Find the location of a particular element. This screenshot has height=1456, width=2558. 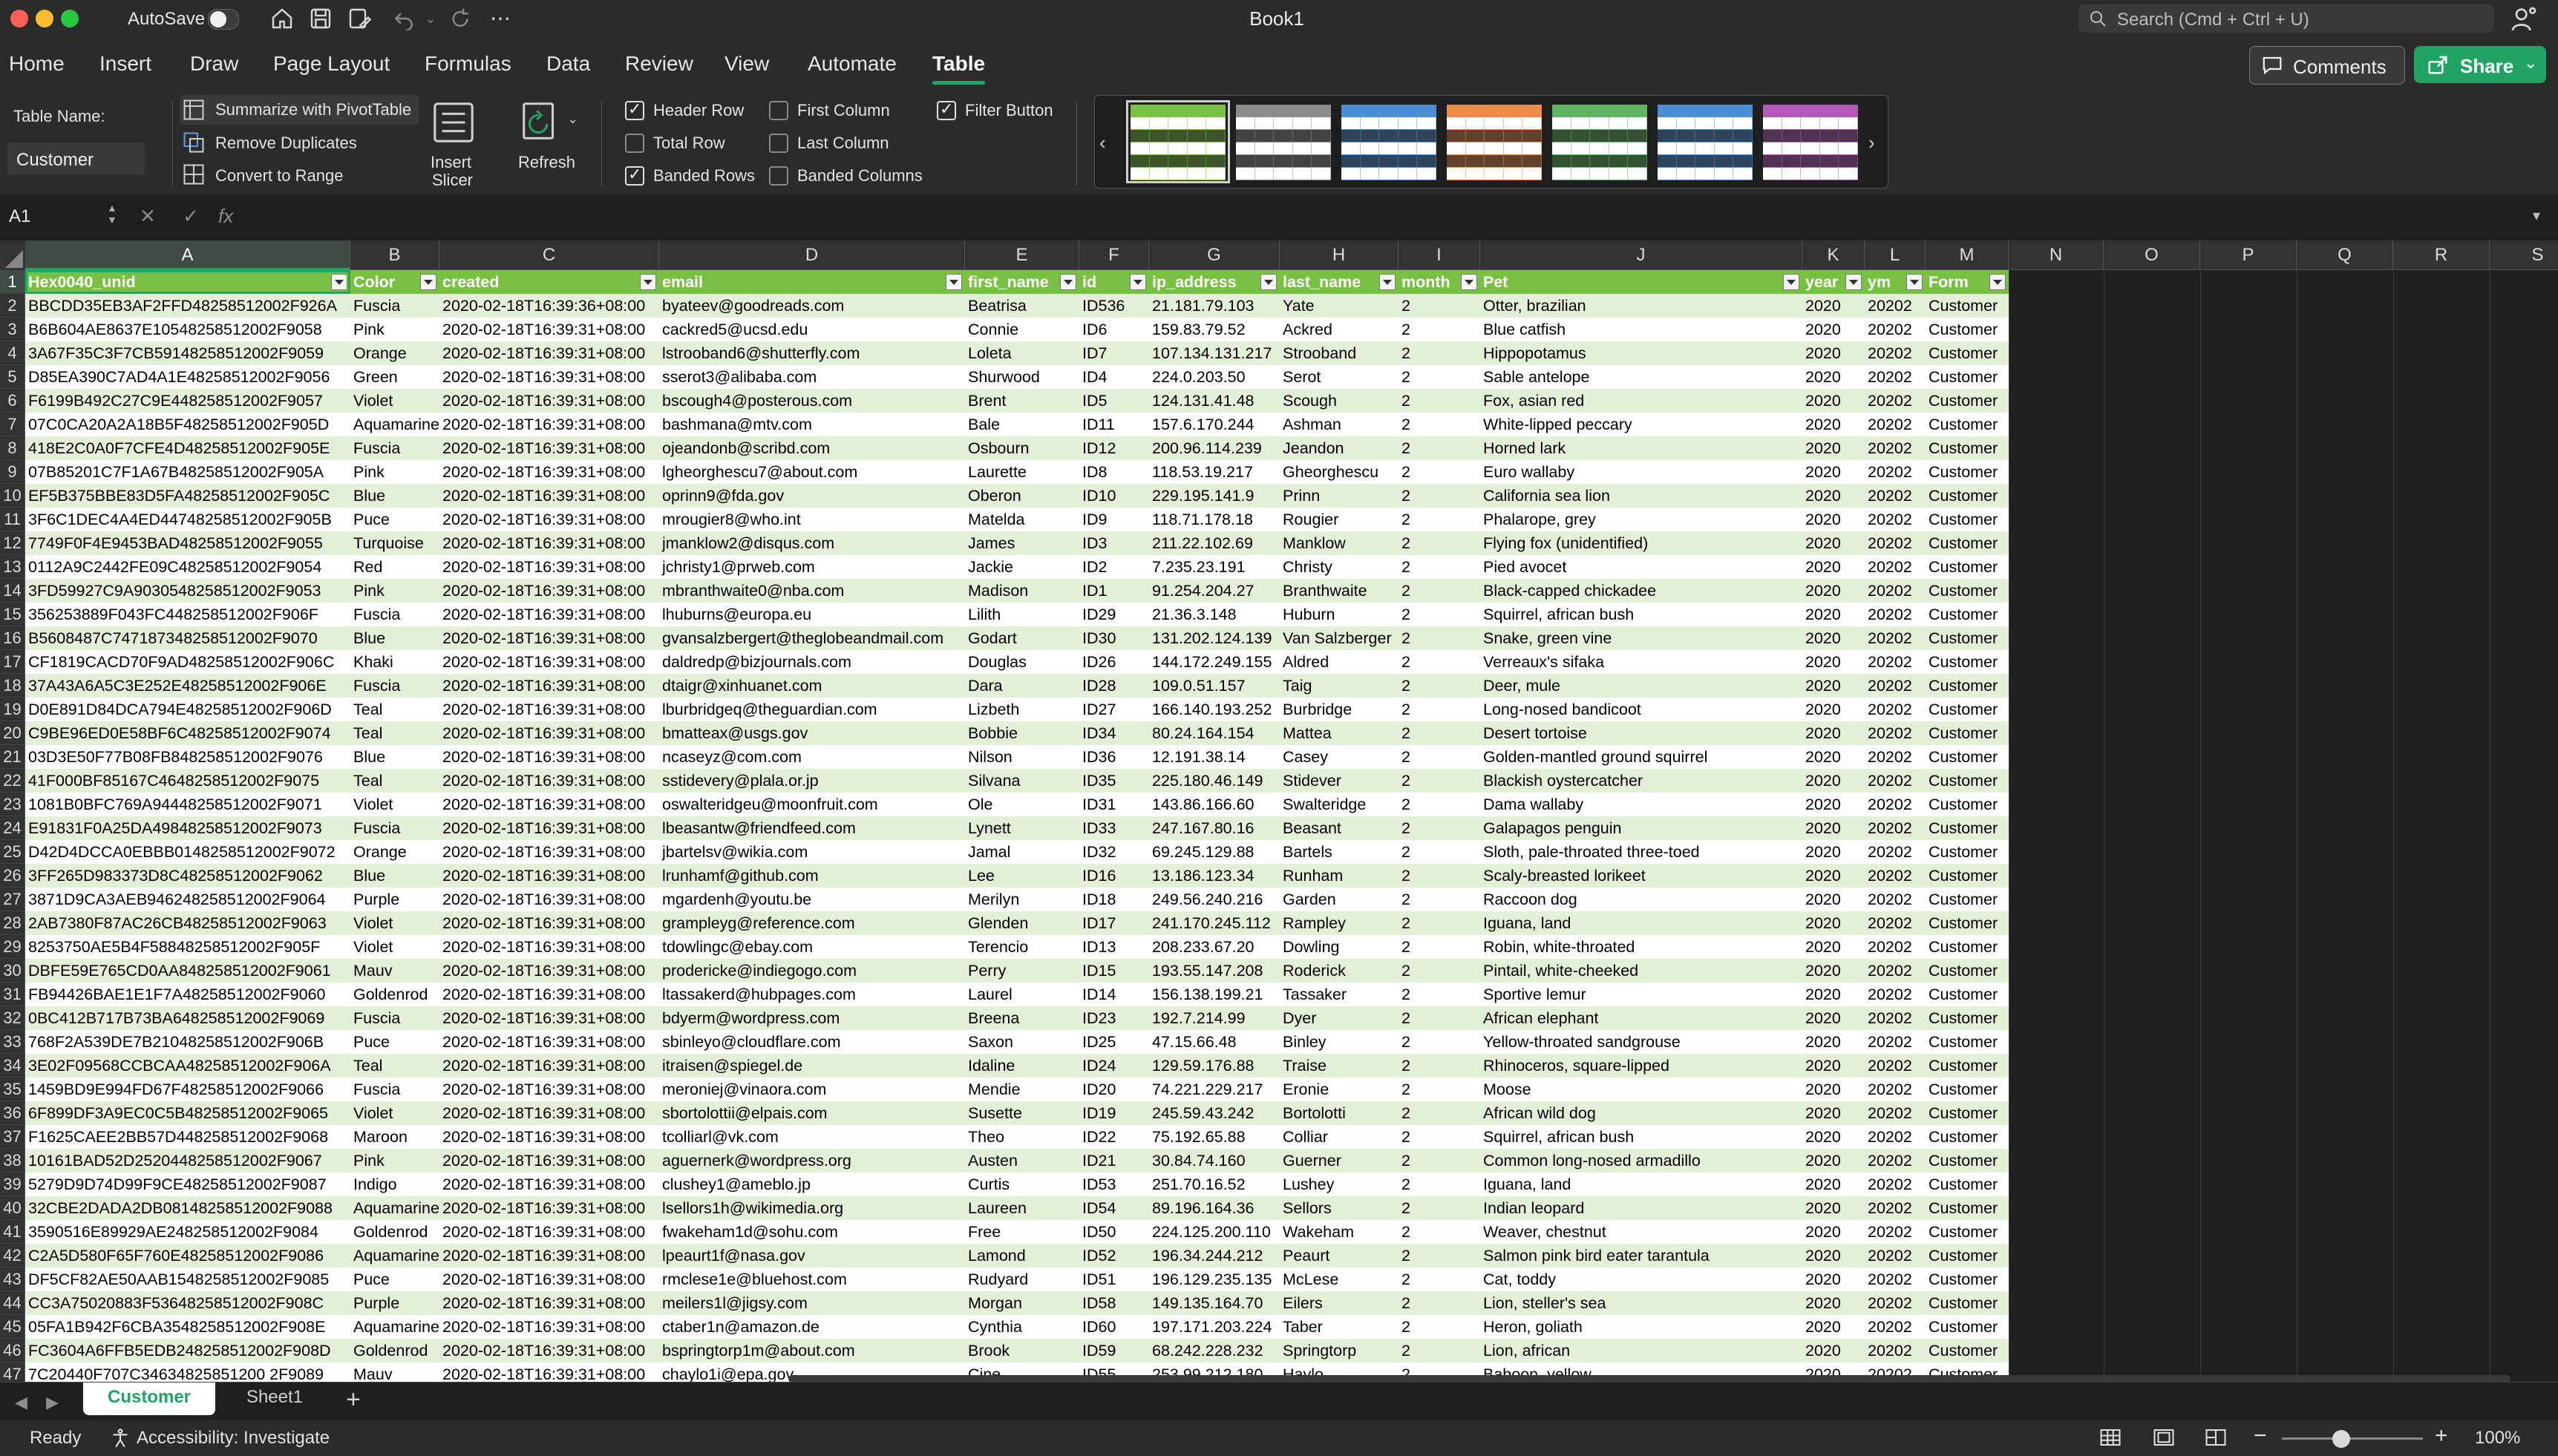

column-header-e: E is located at coordinates (1022, 255).